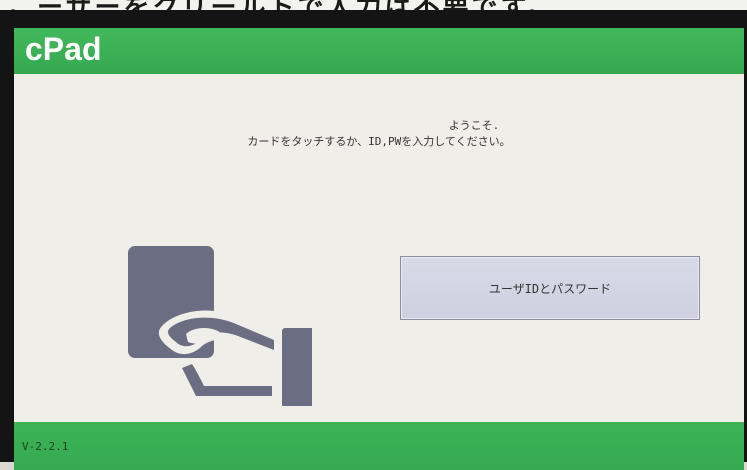 The image size is (747, 470). What do you see at coordinates (550, 288) in the screenshot?
I see `user-id-password-button: ユーザIDとパスワード` at bounding box center [550, 288].